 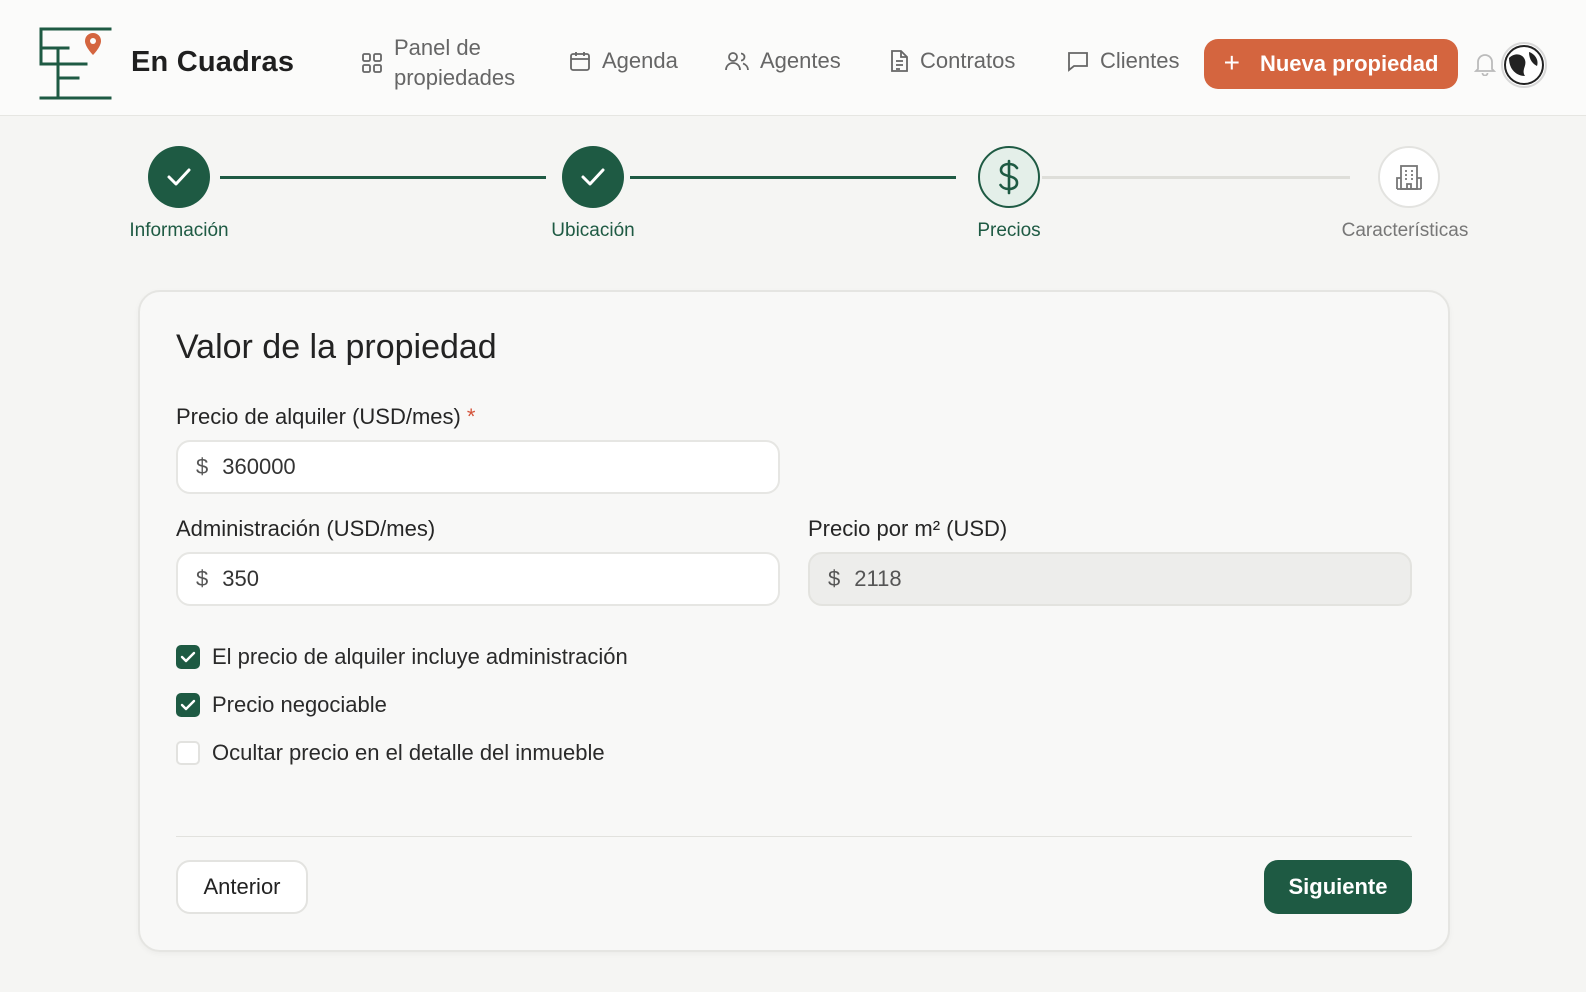 I want to click on card-title: Valor de la propiedad, so click(x=336, y=347).